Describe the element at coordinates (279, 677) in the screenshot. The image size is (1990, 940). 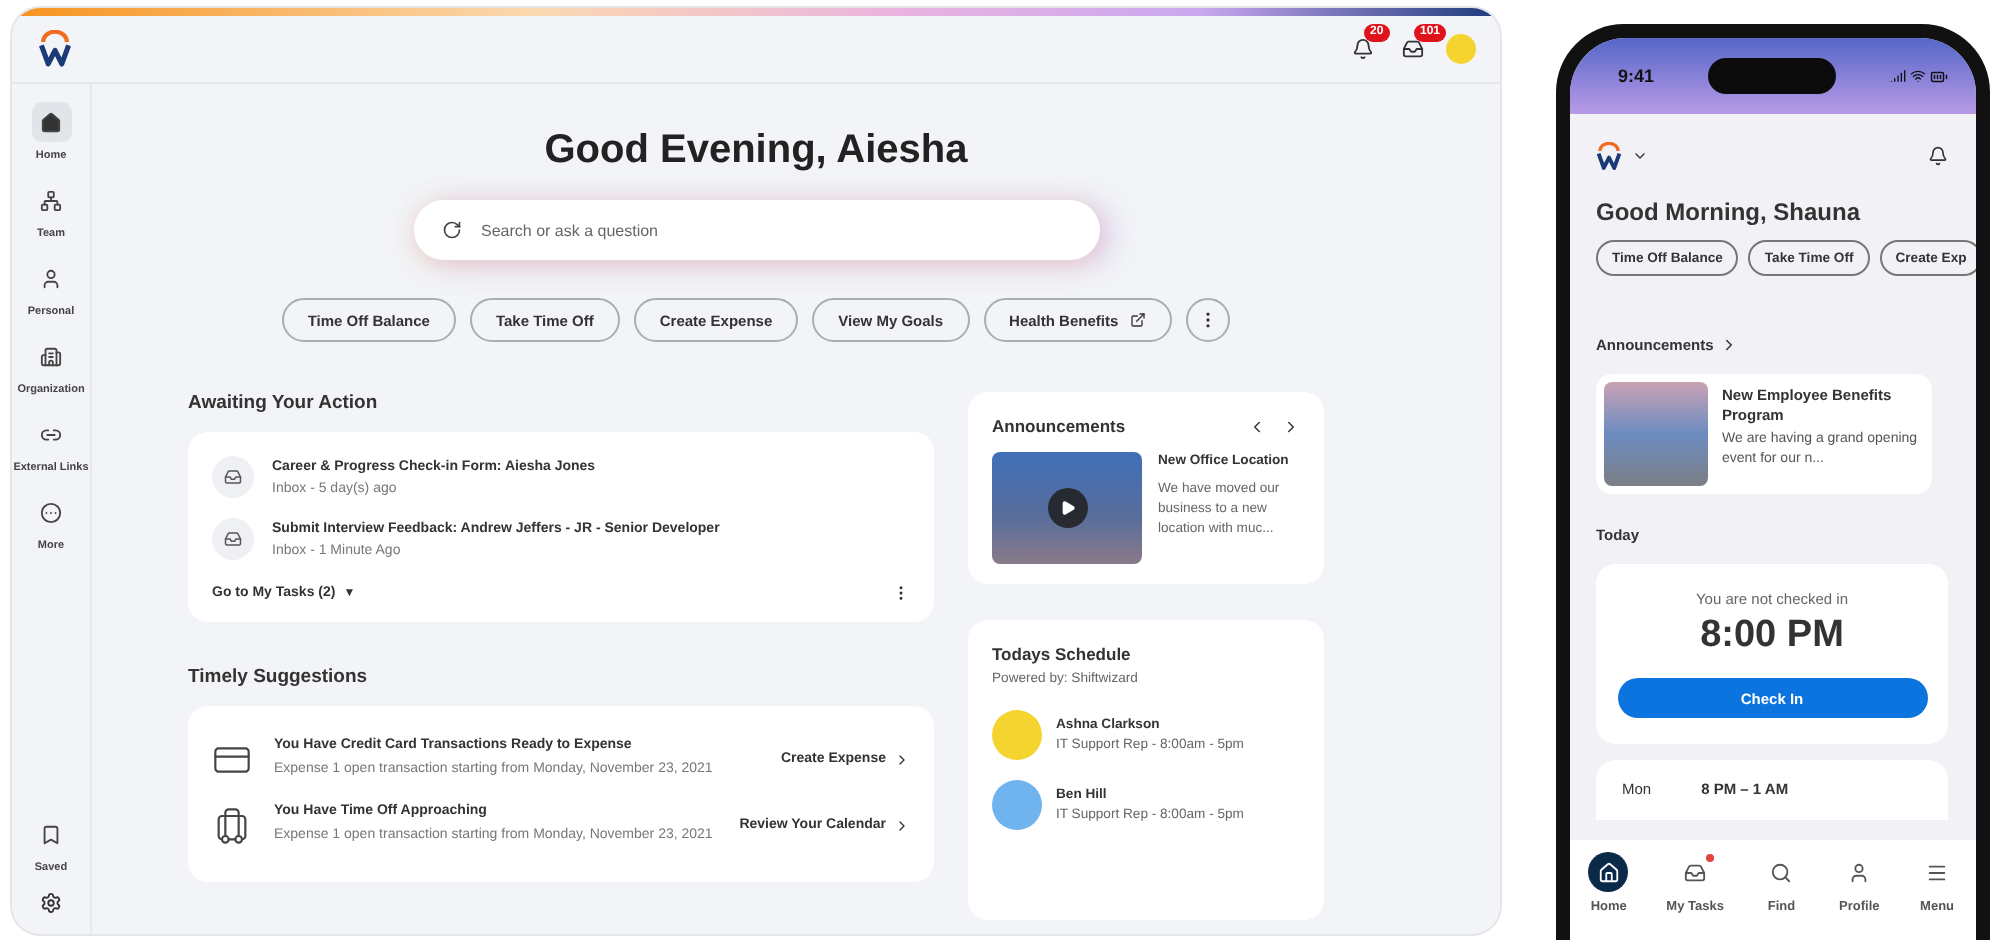
I see `section-title: Timely Suggestions` at that location.